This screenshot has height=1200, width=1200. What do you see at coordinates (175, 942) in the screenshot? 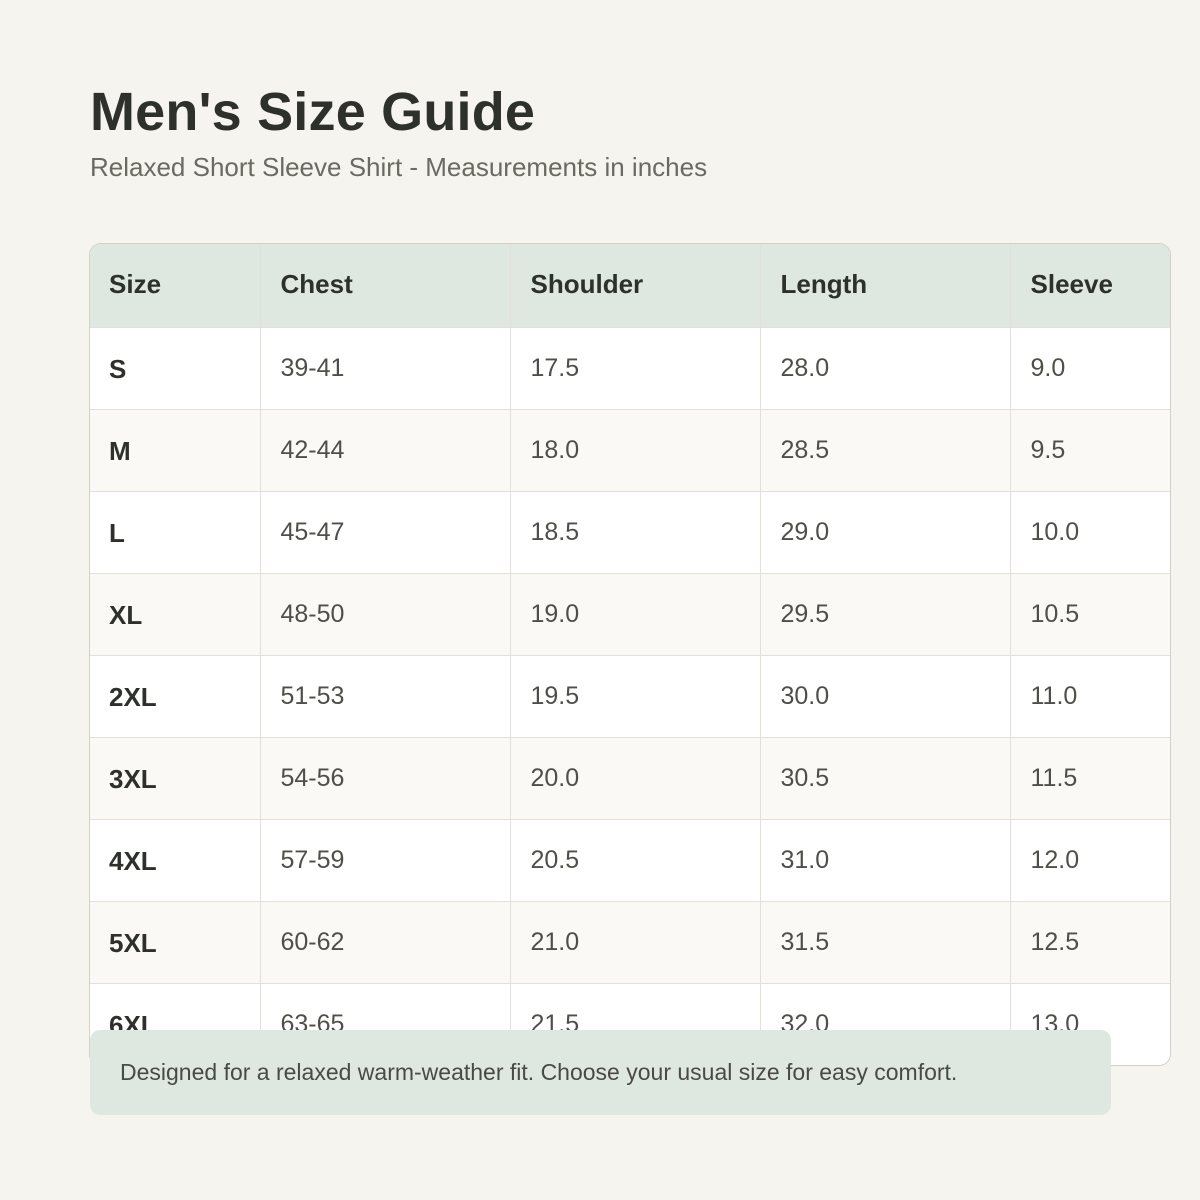
I see `size-cell: 5XL` at bounding box center [175, 942].